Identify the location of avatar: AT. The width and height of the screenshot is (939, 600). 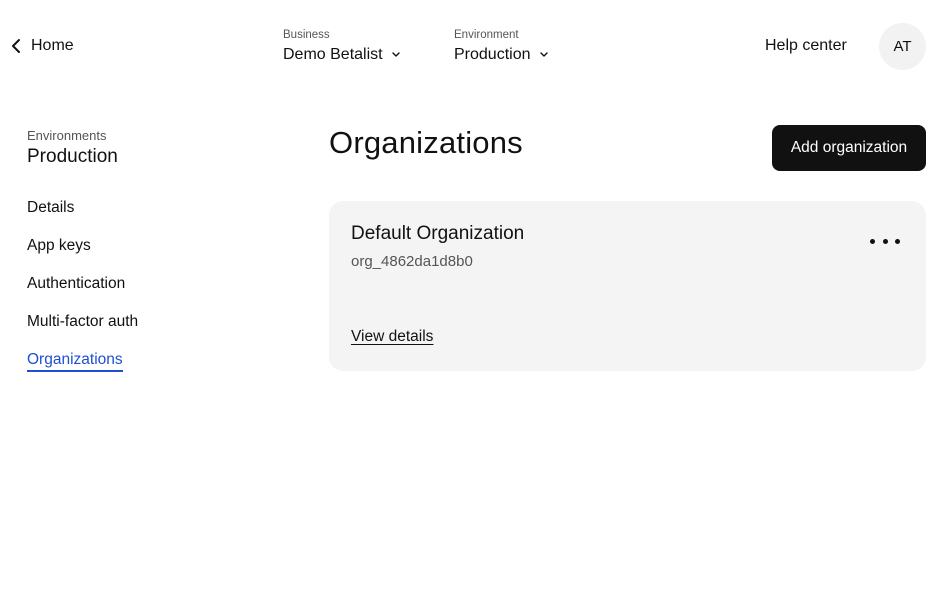
(902, 46).